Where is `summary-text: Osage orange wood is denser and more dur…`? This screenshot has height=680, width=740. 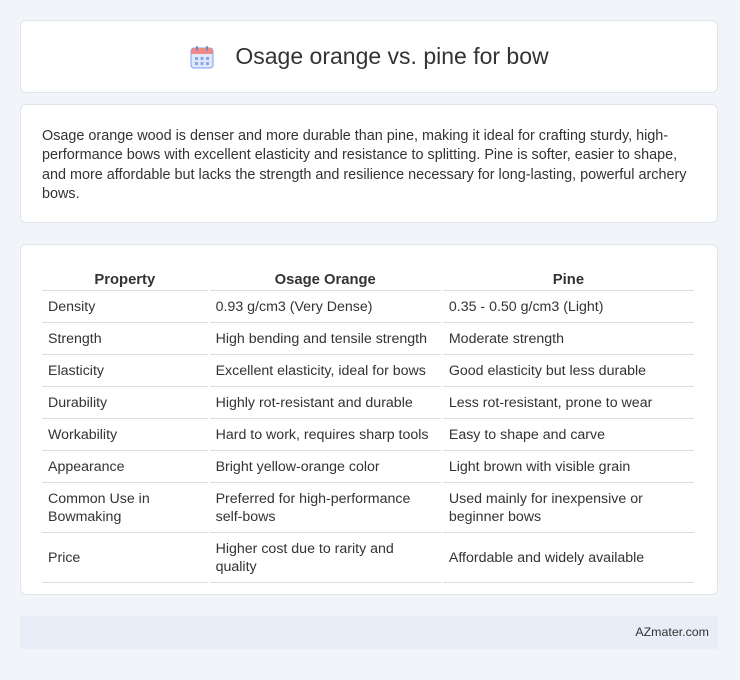
summary-text: Osage orange wood is denser and more dur… is located at coordinates (364, 165).